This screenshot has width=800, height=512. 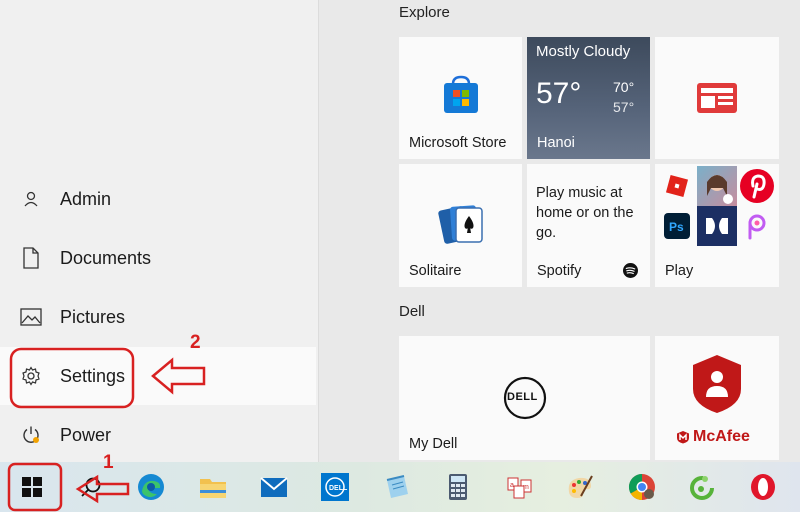 What do you see at coordinates (102, 489) in the screenshot?
I see `arrow-to-start` at bounding box center [102, 489].